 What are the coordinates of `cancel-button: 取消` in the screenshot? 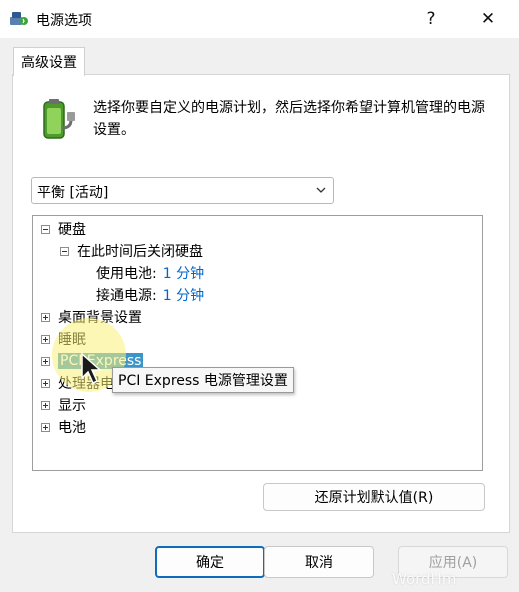 It's located at (319, 562).